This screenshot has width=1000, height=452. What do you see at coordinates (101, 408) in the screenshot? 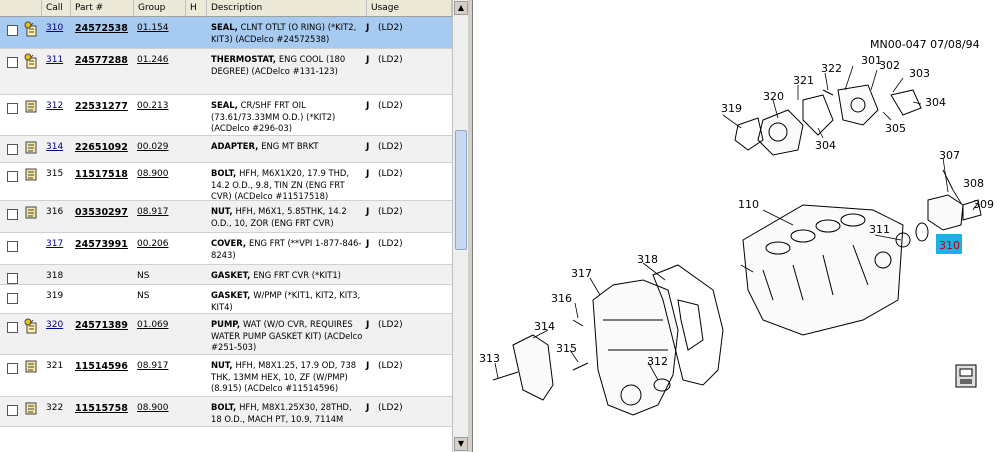
I see `part-number-link: 11515758` at bounding box center [101, 408].